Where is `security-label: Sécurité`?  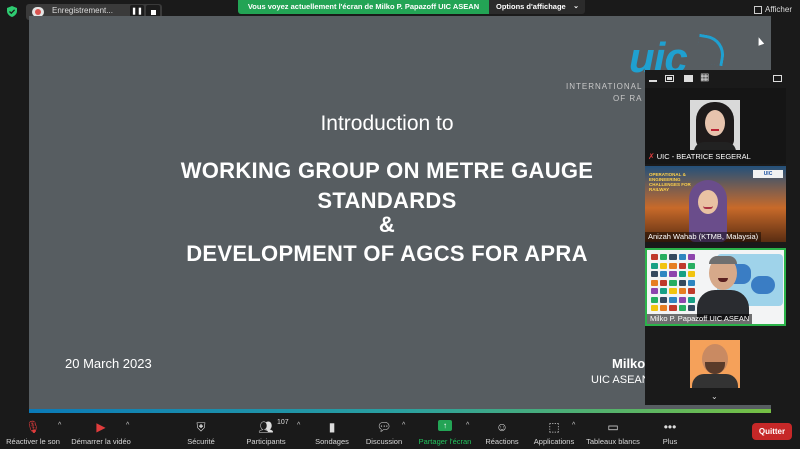 security-label: Sécurité is located at coordinates (201, 441).